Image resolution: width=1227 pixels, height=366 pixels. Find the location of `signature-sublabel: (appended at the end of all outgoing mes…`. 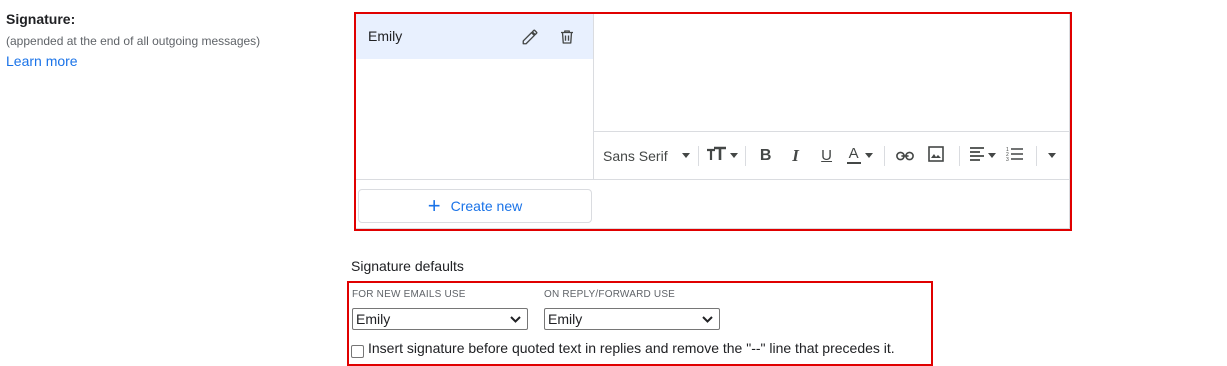

signature-sublabel: (appended at the end of all outgoing mes… is located at coordinates (133, 41).